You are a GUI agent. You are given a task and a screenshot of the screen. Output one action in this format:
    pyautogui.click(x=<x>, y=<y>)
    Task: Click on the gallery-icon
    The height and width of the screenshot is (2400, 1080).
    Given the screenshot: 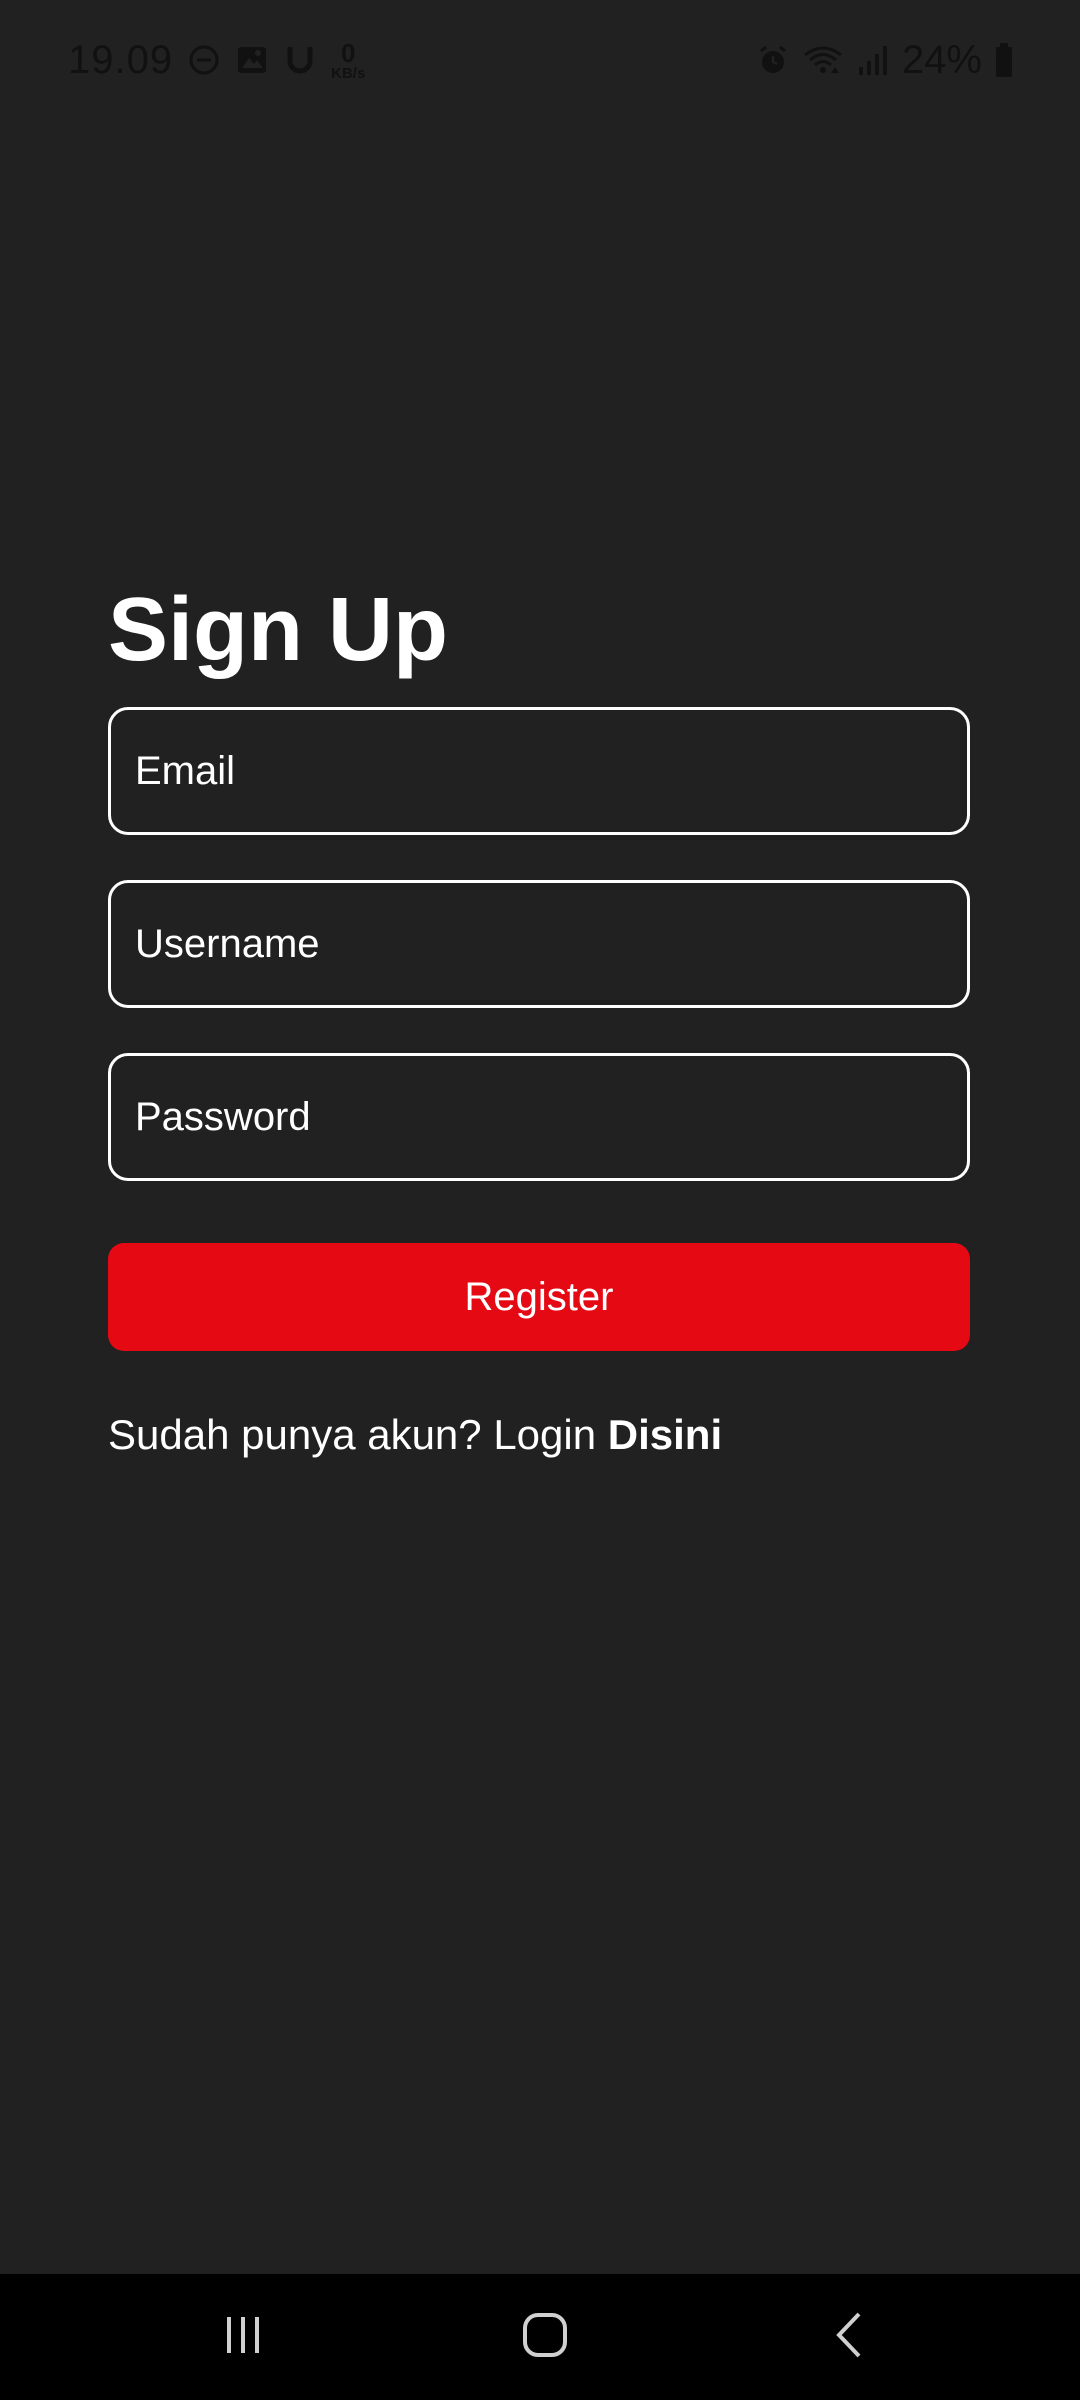 What is the action you would take?
    pyautogui.click(x=252, y=60)
    